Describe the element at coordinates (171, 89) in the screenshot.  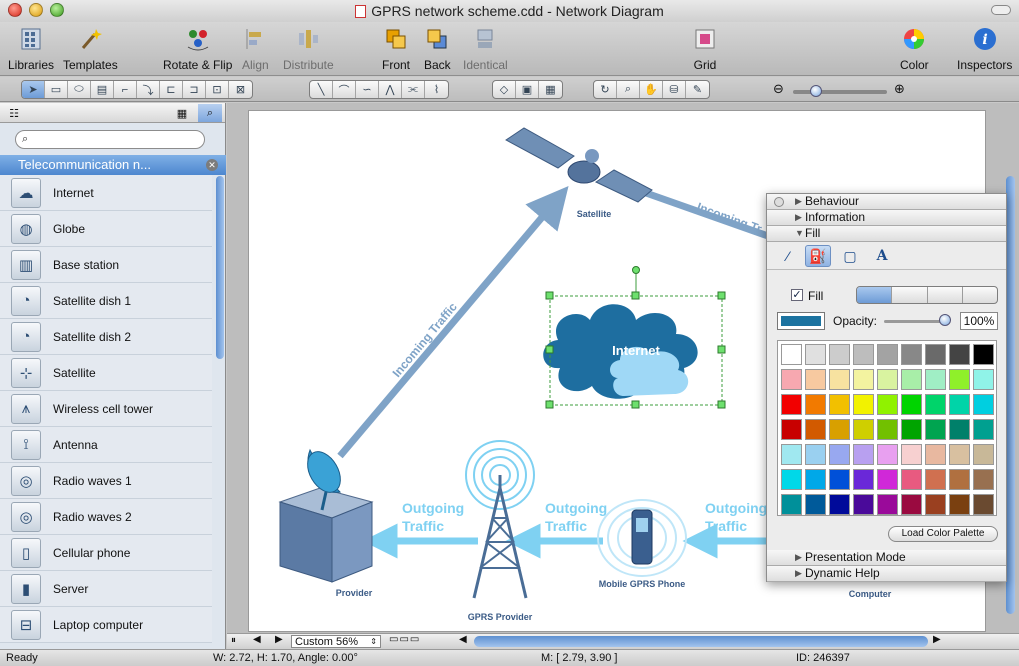
I see `orthogonal-connector-tool-icon: ⊏` at that location.